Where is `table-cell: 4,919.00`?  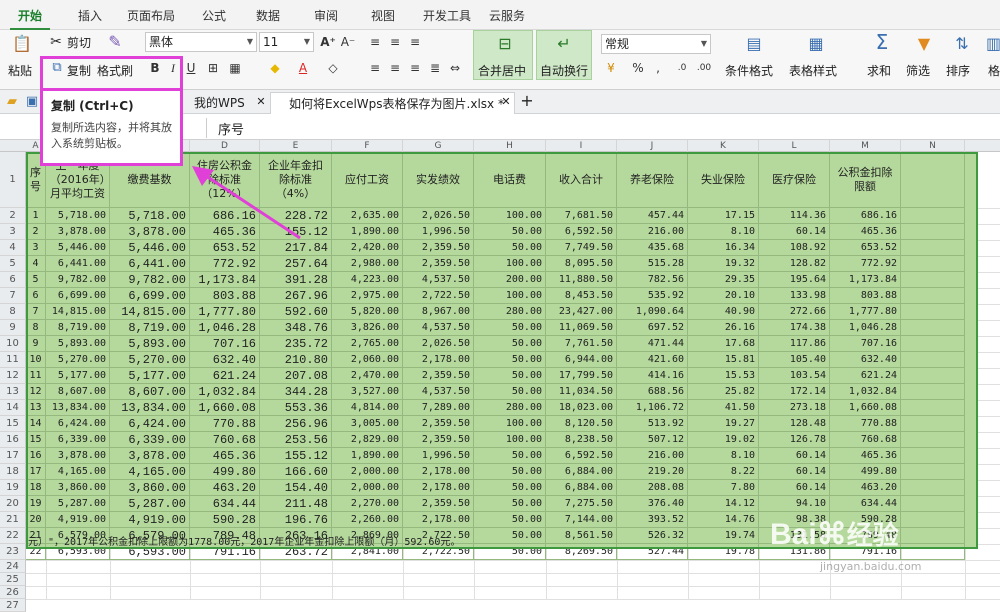 table-cell: 4,919.00 is located at coordinates (150, 520).